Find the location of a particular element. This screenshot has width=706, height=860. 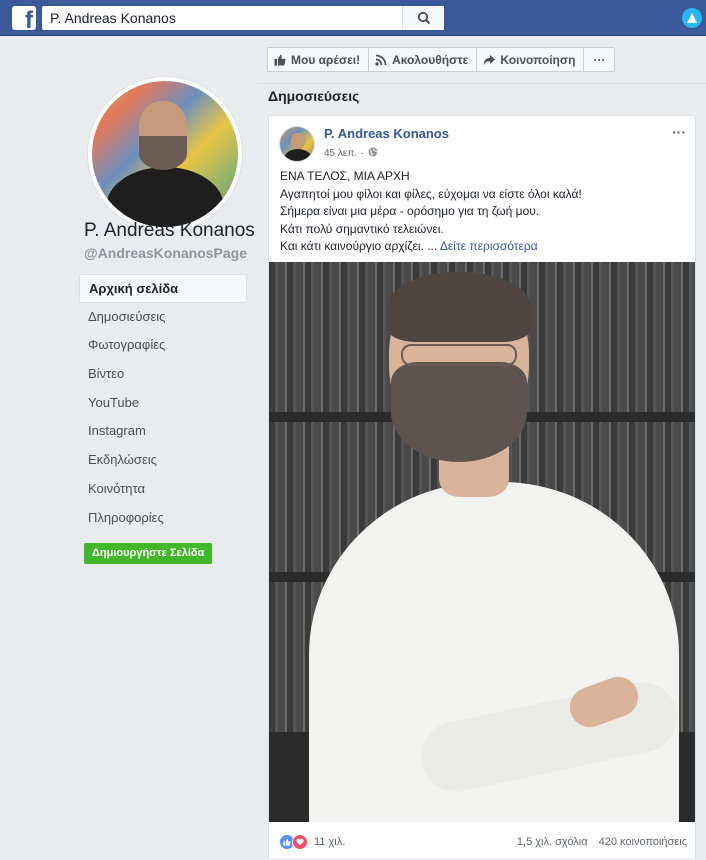

top-navigation-bar: f is located at coordinates (353, 18).